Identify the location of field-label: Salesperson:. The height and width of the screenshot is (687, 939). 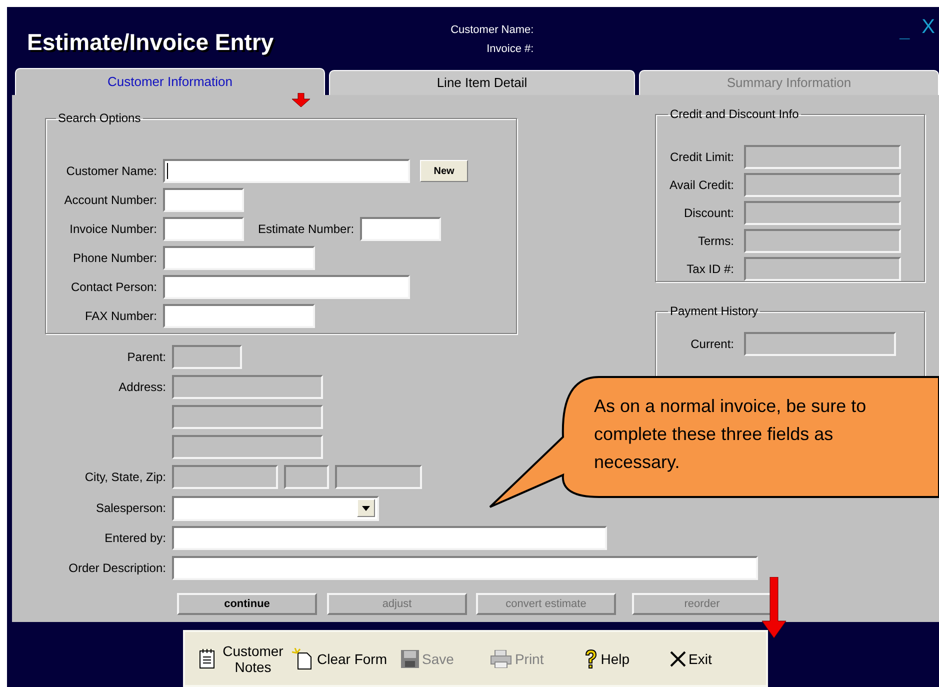
(130, 508).